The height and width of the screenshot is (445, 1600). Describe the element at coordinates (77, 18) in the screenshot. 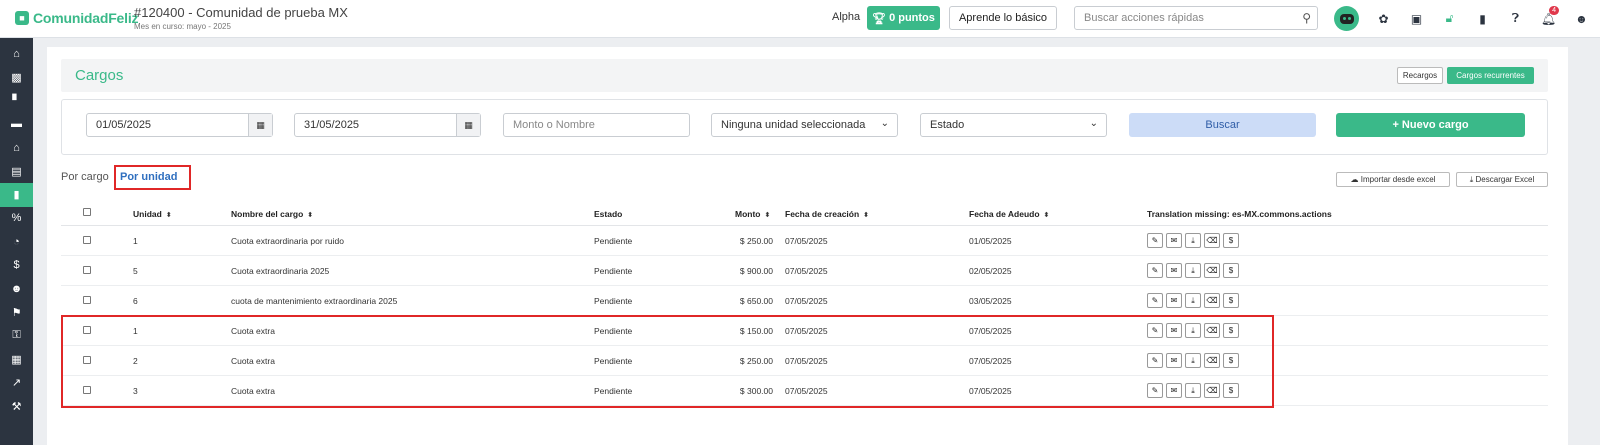

I see `app-logo: ■ ComunidadFeliz` at that location.